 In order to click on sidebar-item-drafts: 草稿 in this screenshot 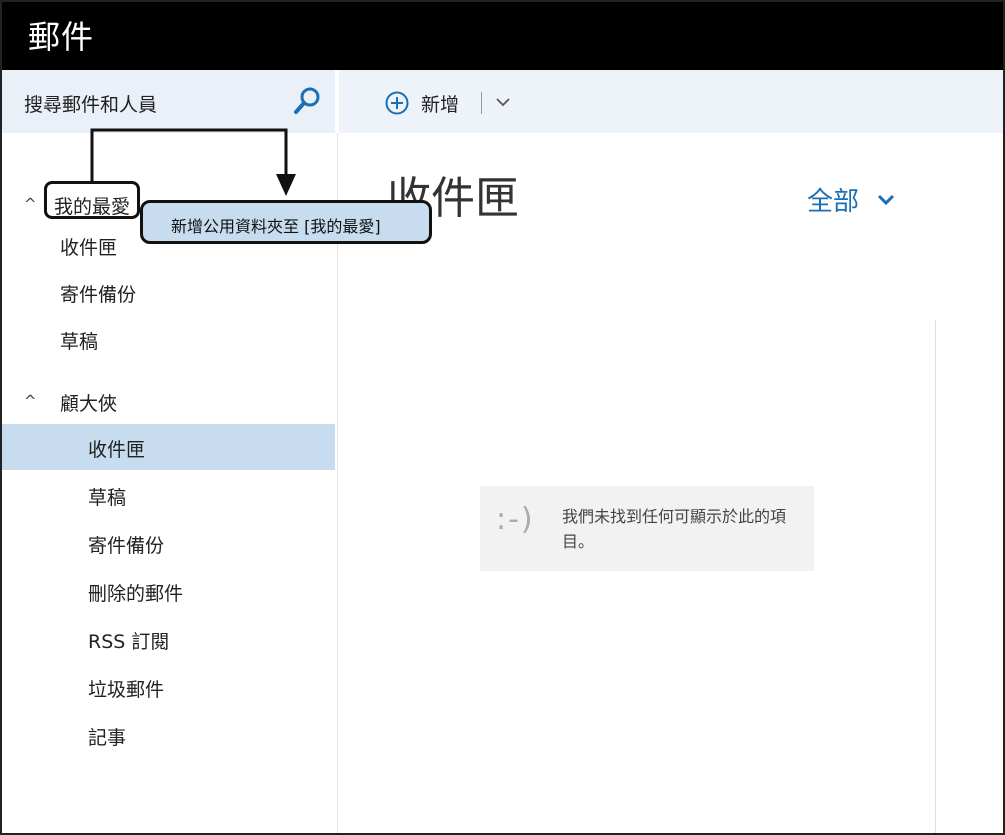, I will do `click(168, 495)`.